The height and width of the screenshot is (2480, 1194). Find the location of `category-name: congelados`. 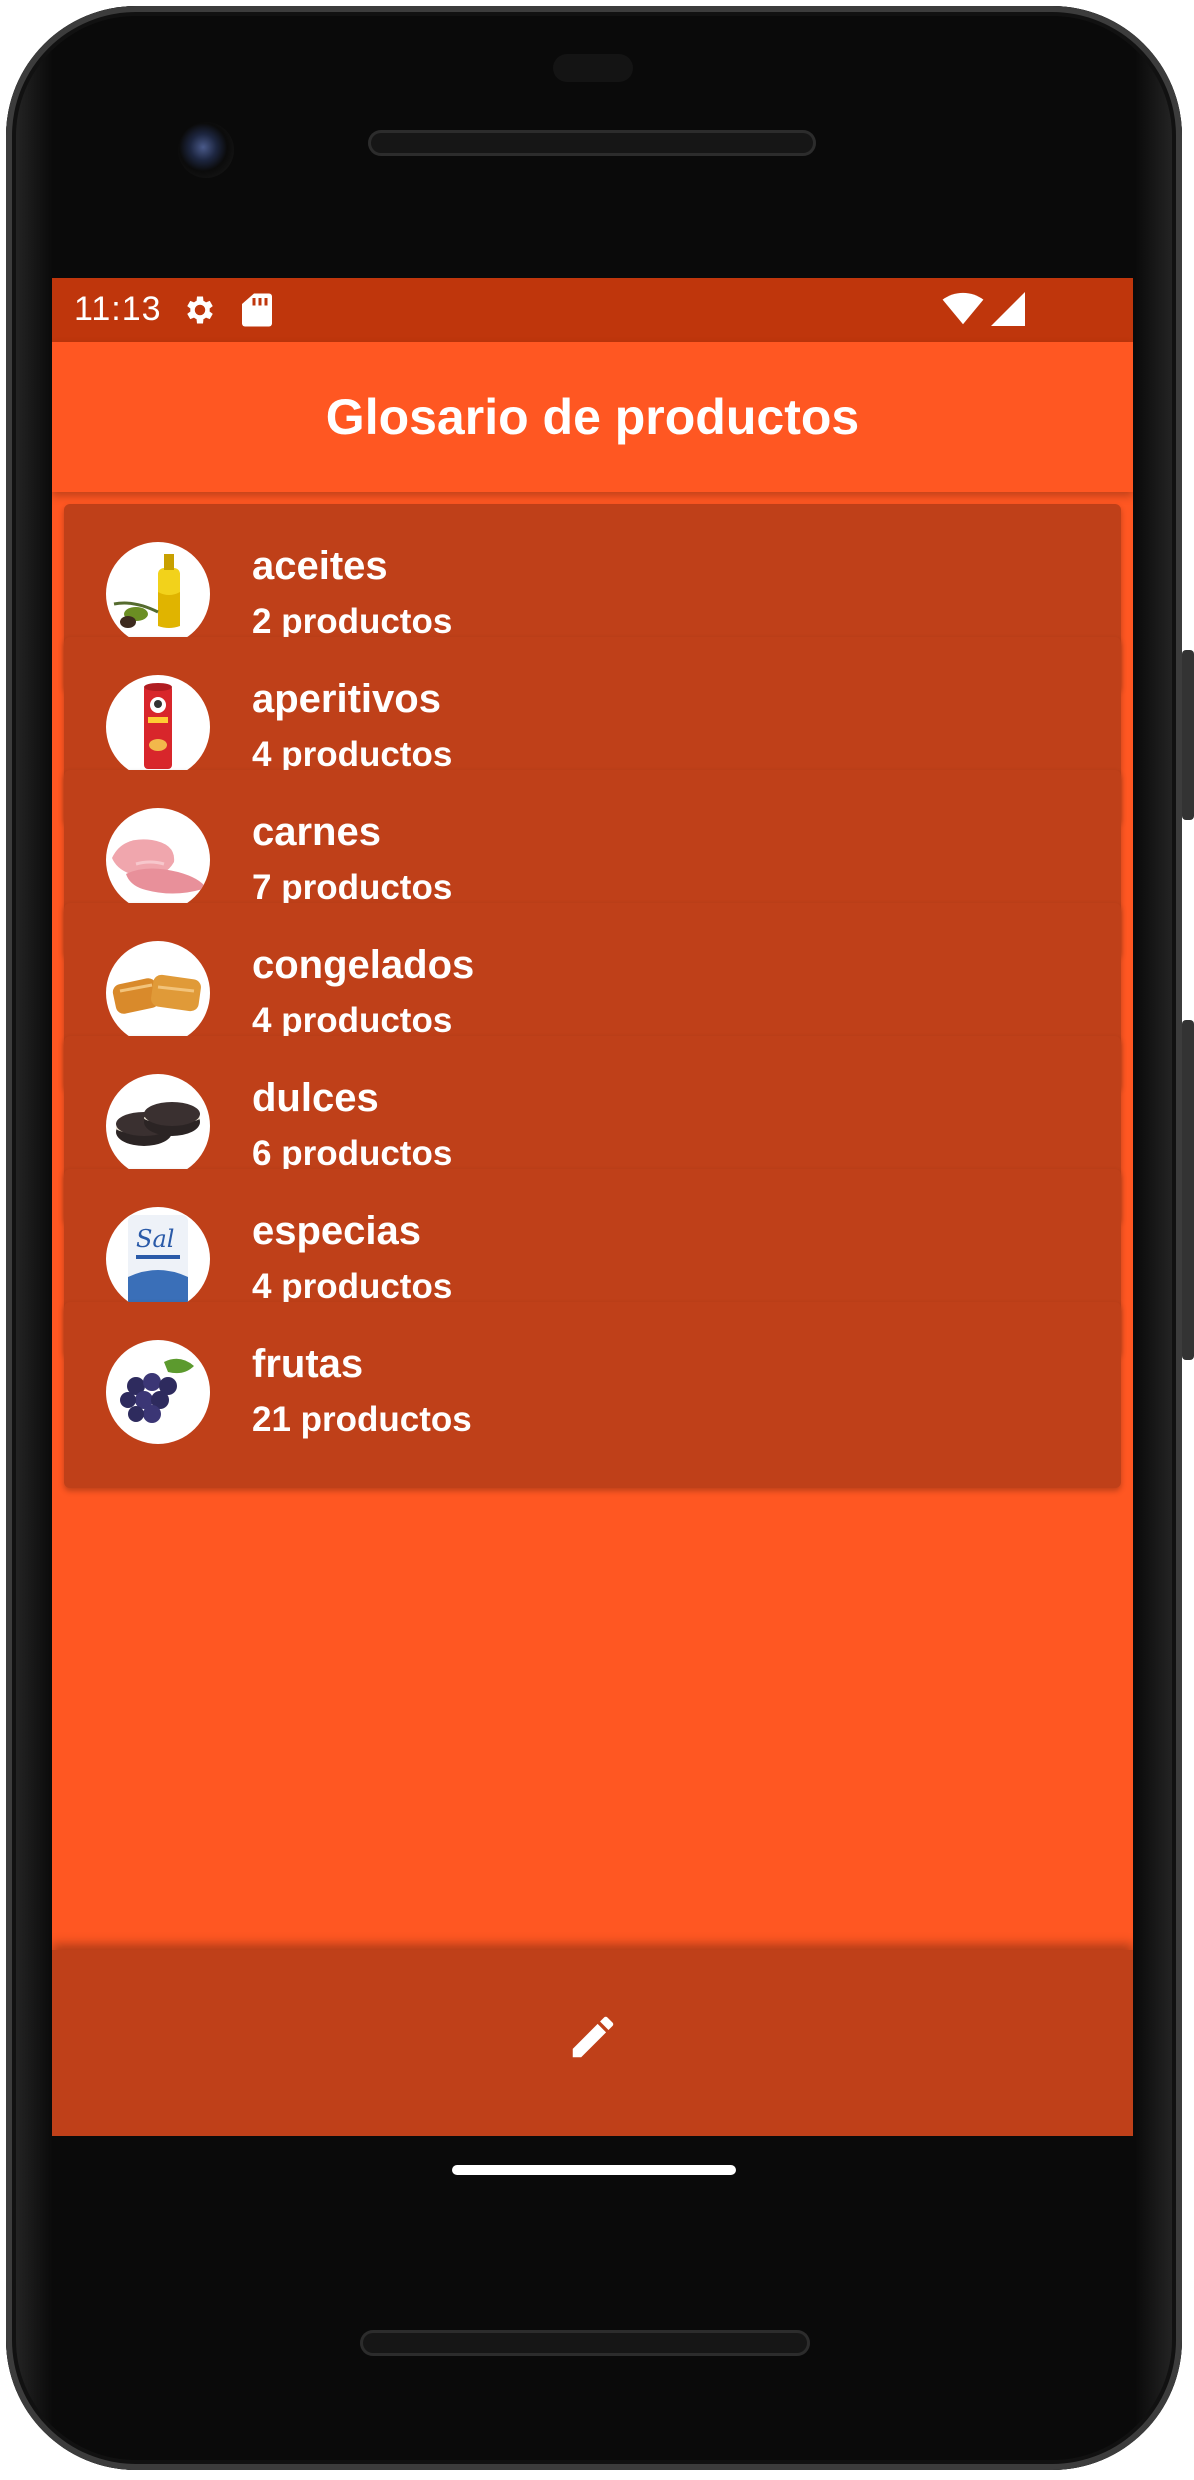

category-name: congelados is located at coordinates (363, 965).